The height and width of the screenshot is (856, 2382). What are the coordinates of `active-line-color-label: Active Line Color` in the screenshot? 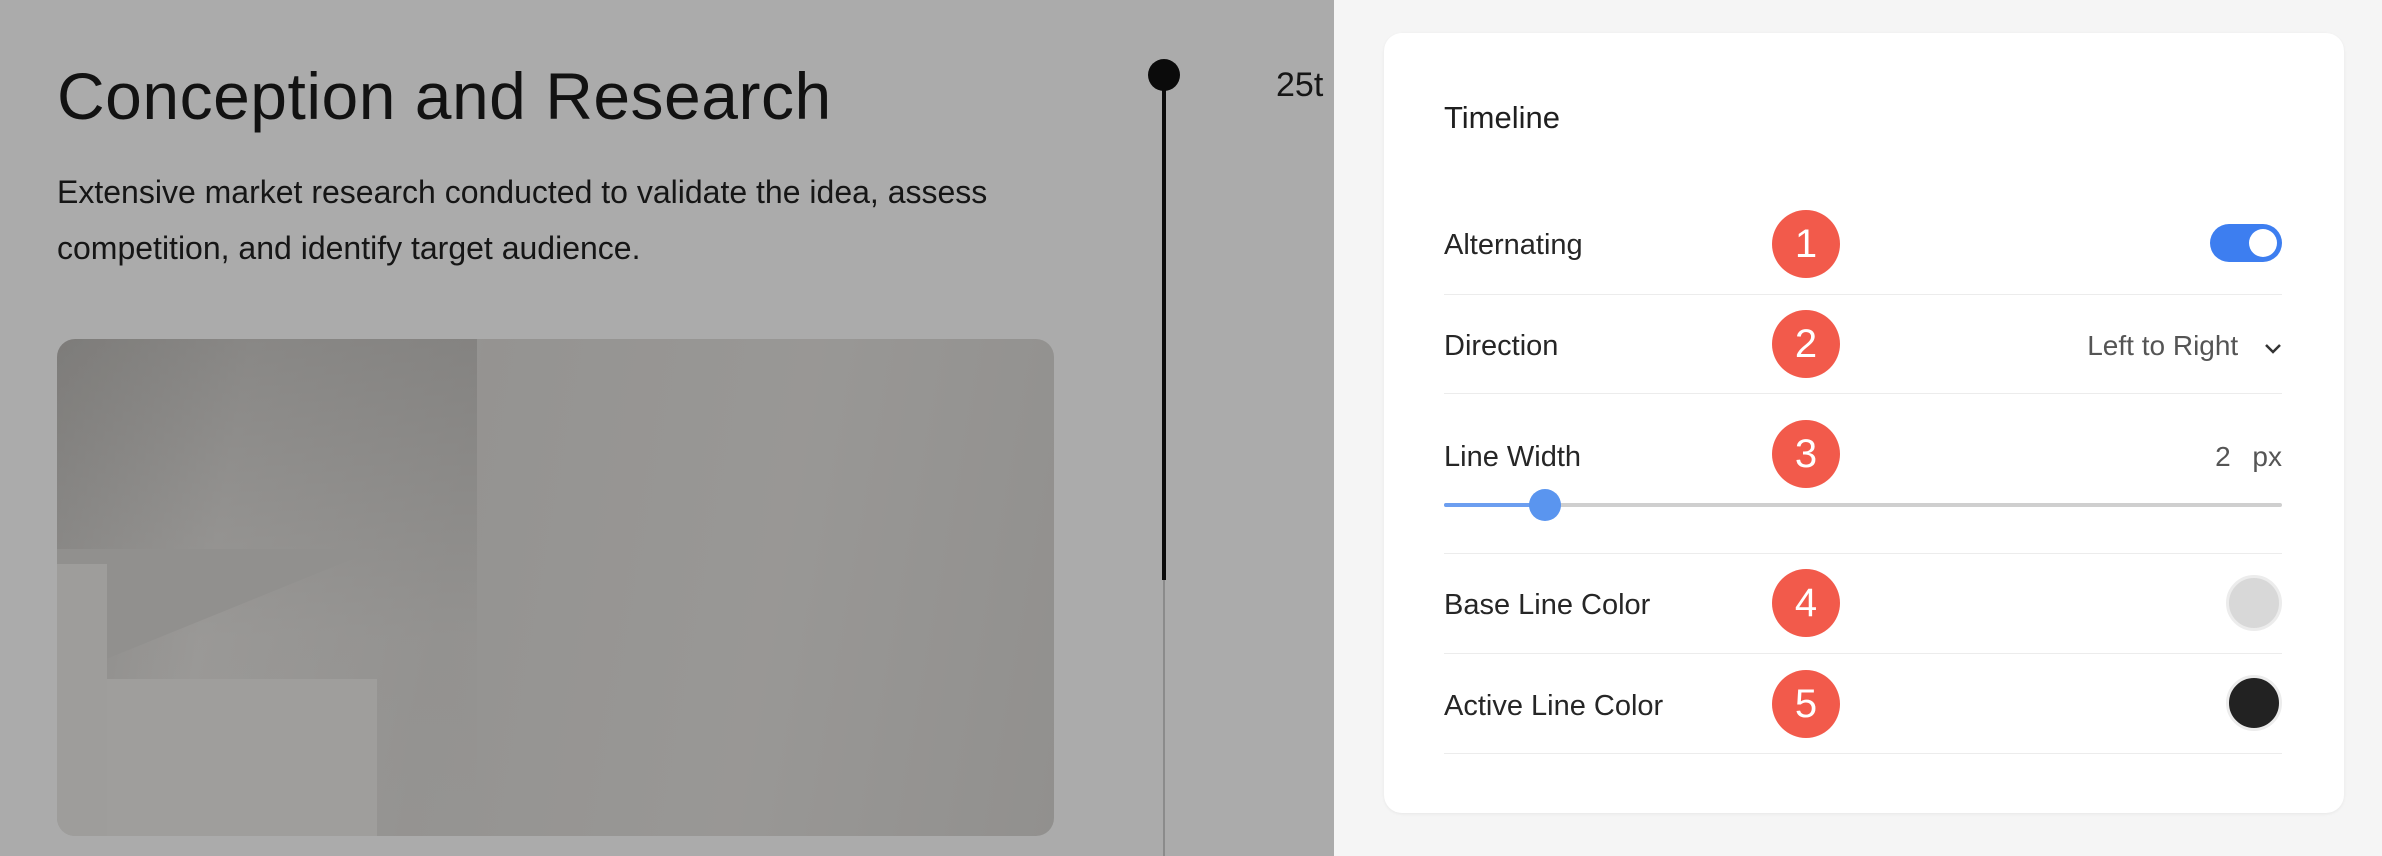 It's located at (1554, 706).